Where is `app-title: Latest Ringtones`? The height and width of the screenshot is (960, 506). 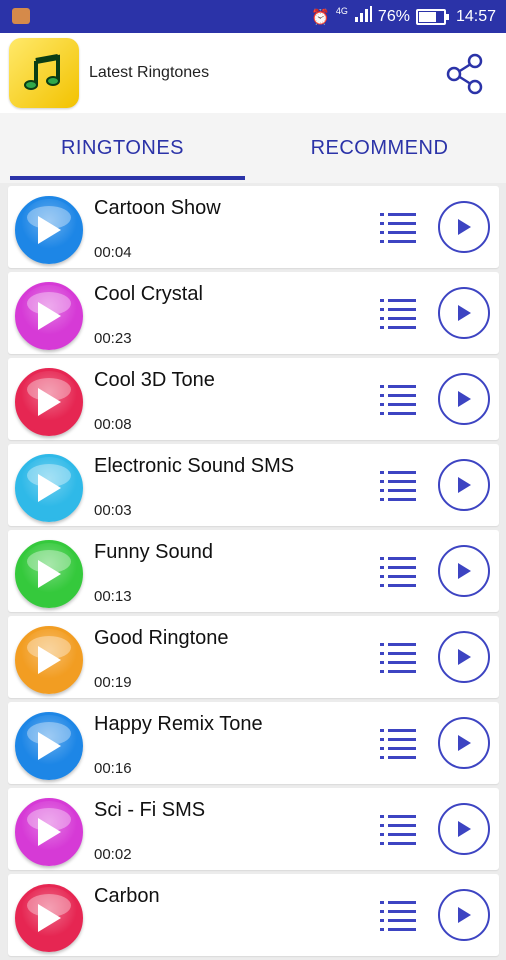 app-title: Latest Ringtones is located at coordinates (149, 72).